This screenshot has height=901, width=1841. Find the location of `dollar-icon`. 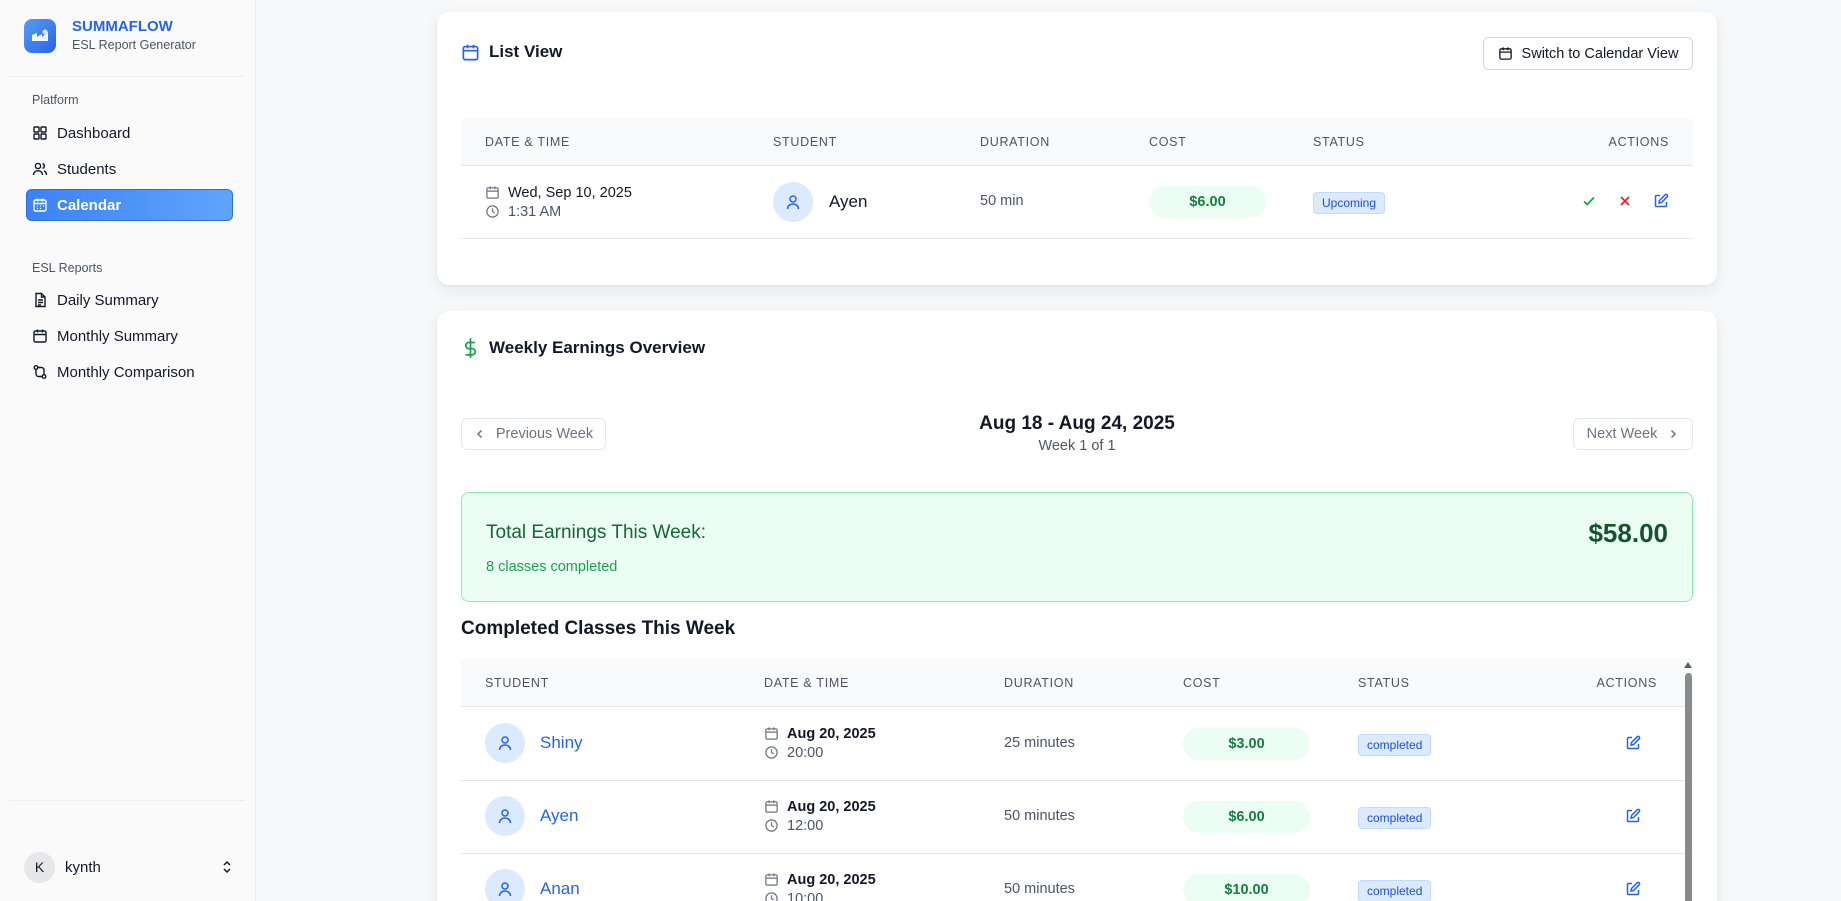

dollar-icon is located at coordinates (470, 348).